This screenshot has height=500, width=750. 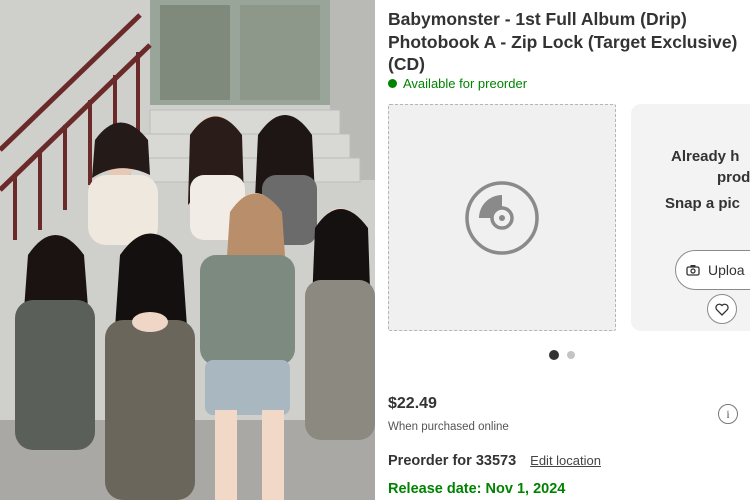 What do you see at coordinates (537, 19) in the screenshot?
I see `product-title-line: Babymonster - 1st Full Album (Drip)` at bounding box center [537, 19].